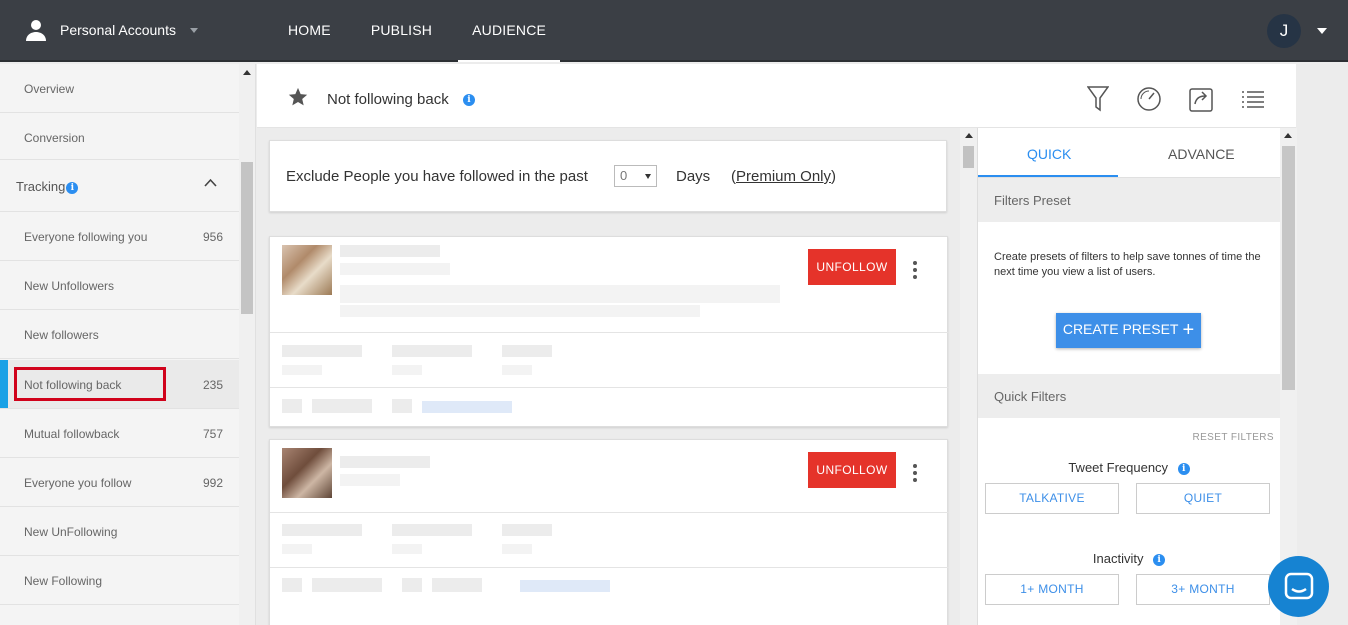 Image resolution: width=1348 pixels, height=625 pixels. Describe the element at coordinates (1052, 498) in the screenshot. I see `talkative-button: TALKATIVE` at that location.